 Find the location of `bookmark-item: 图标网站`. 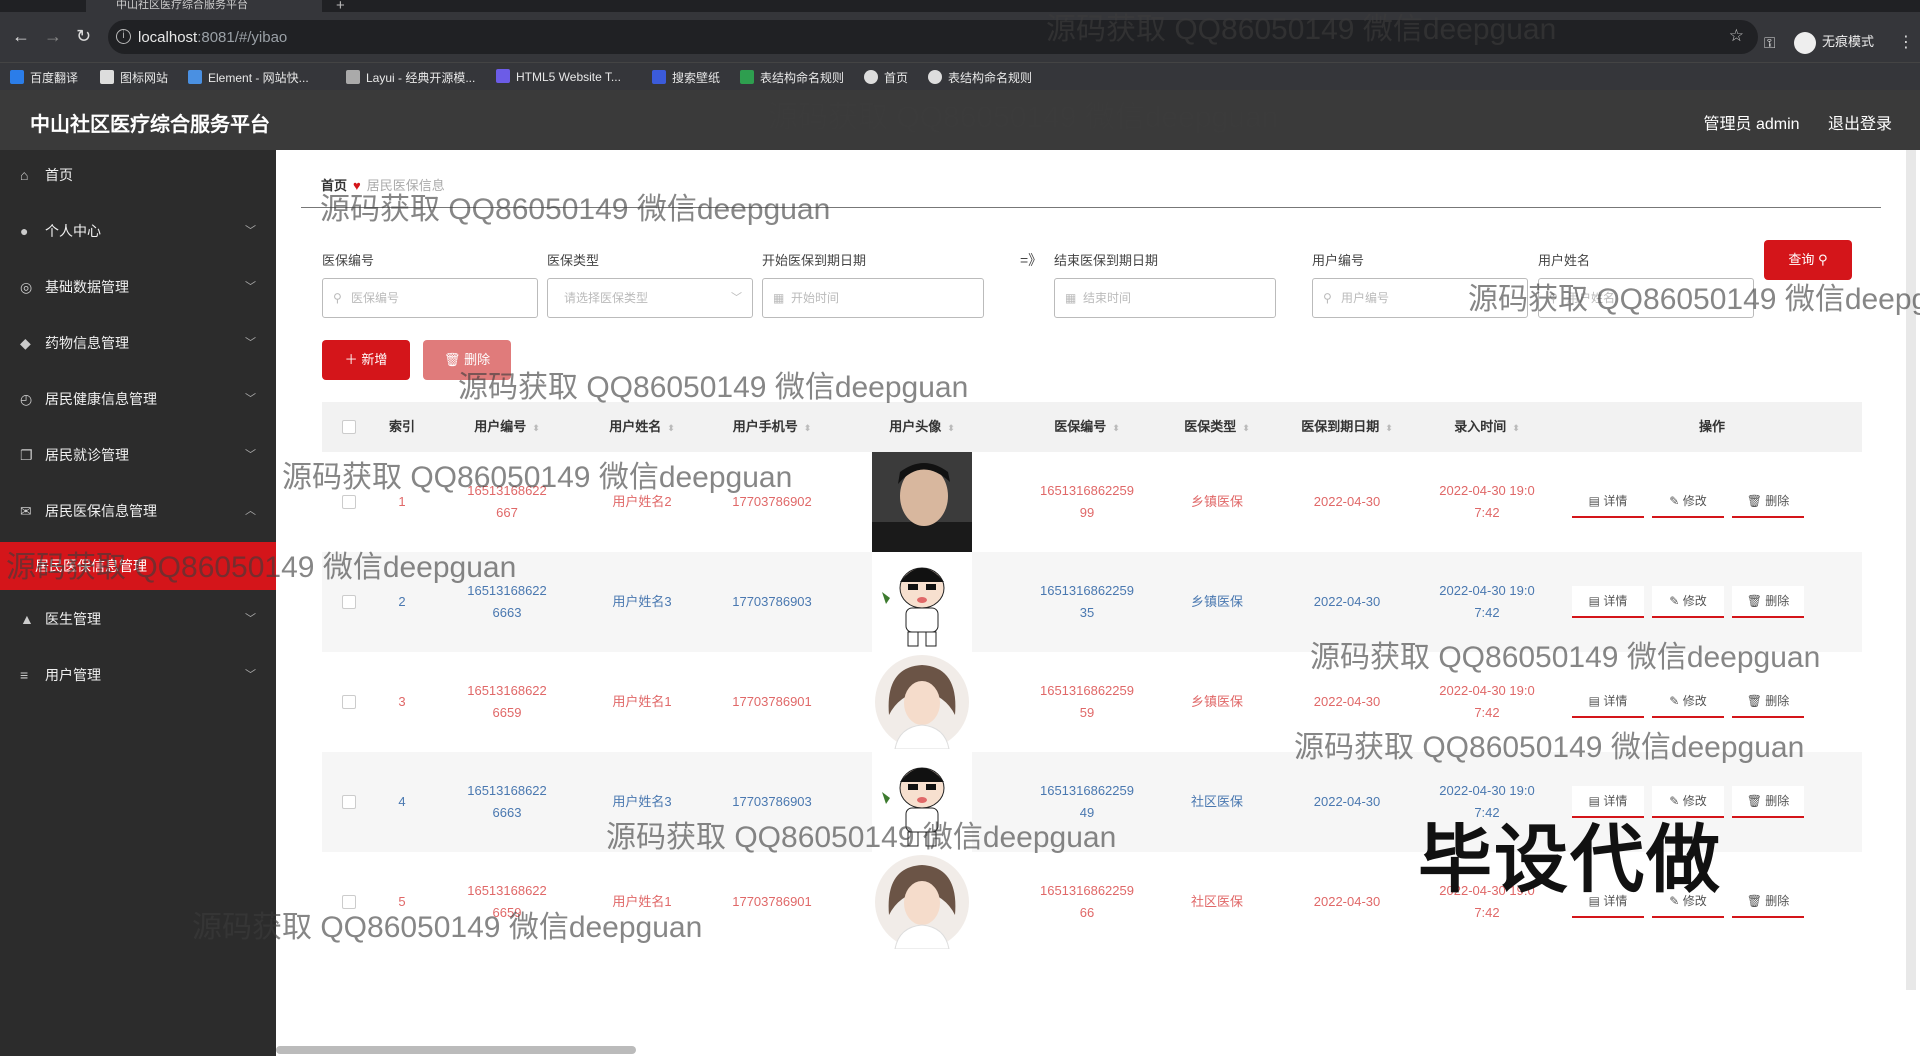

bookmark-item: 图标网站 is located at coordinates (134, 77).